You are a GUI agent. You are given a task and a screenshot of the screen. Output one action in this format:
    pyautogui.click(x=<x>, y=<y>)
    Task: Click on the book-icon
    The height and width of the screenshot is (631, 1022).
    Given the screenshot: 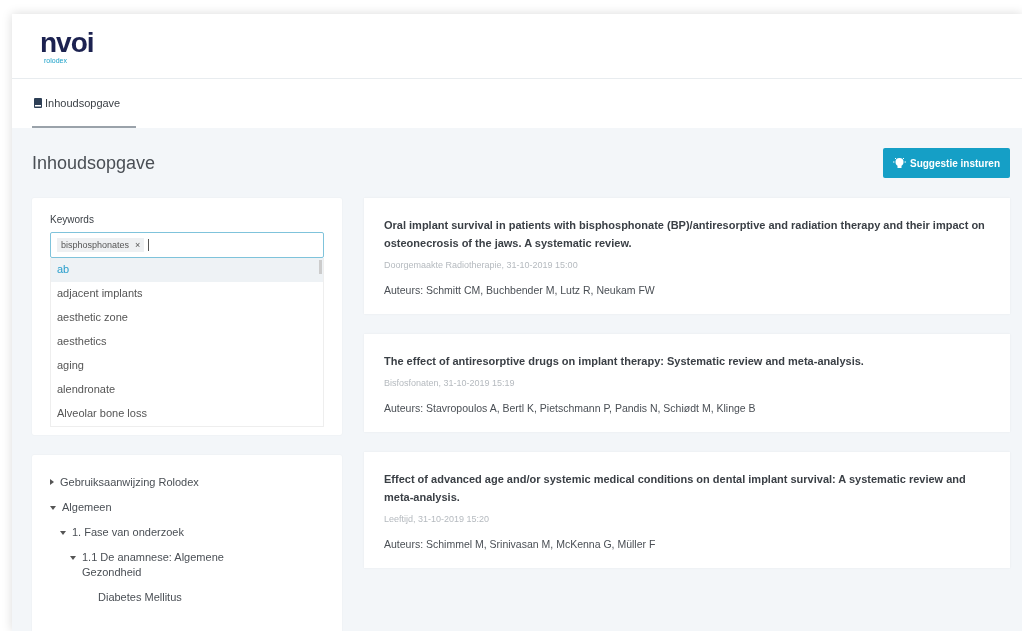 What is the action you would take?
    pyautogui.click(x=38, y=102)
    